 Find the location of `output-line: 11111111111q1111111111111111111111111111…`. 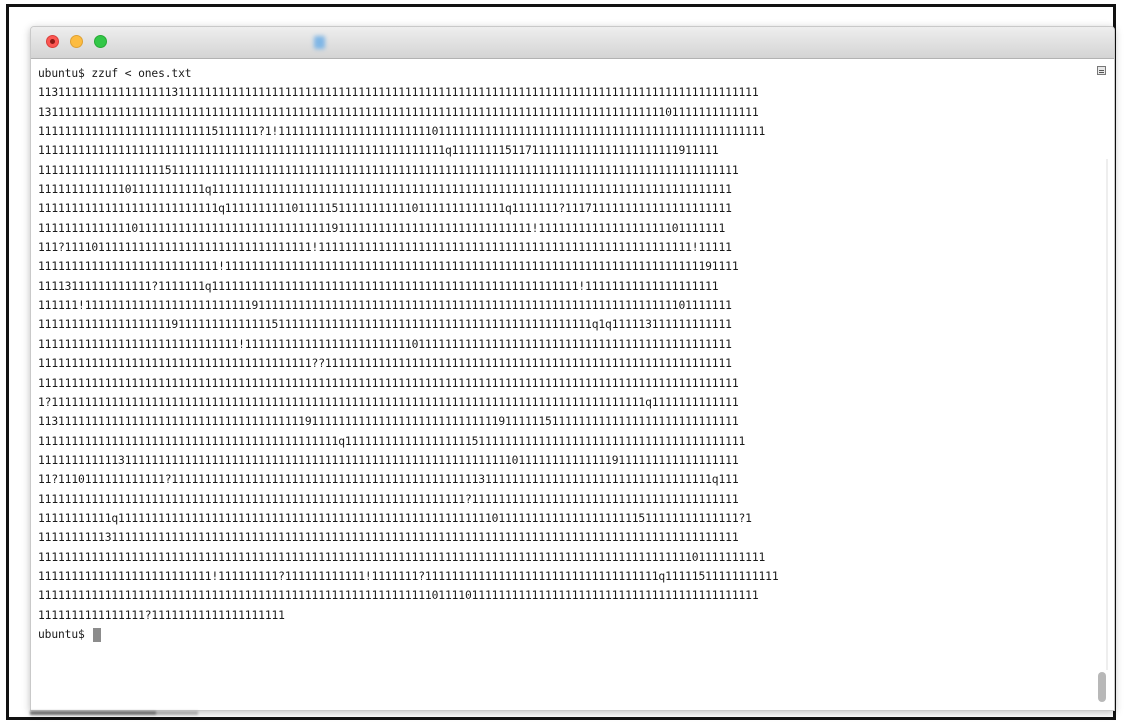

output-line: 11111111111q1111111111111111111111111111… is located at coordinates (395, 518).